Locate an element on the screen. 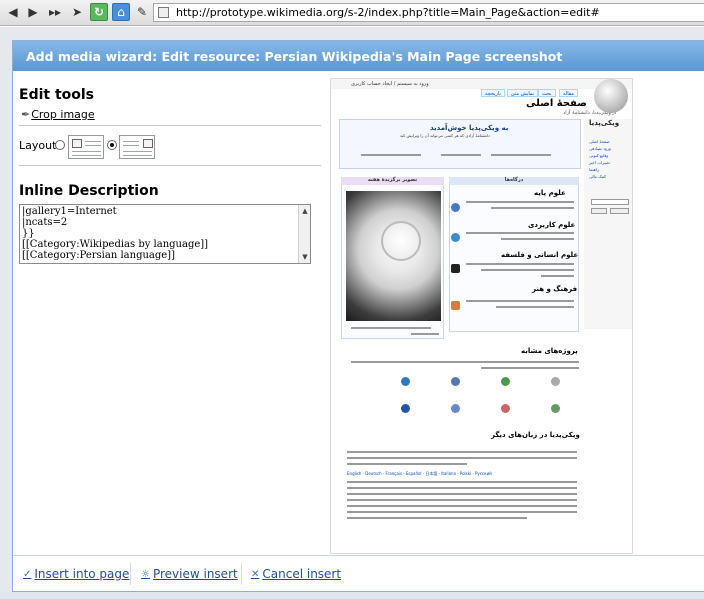 The height and width of the screenshot is (599, 704). humanities-icon is located at coordinates (455, 268).